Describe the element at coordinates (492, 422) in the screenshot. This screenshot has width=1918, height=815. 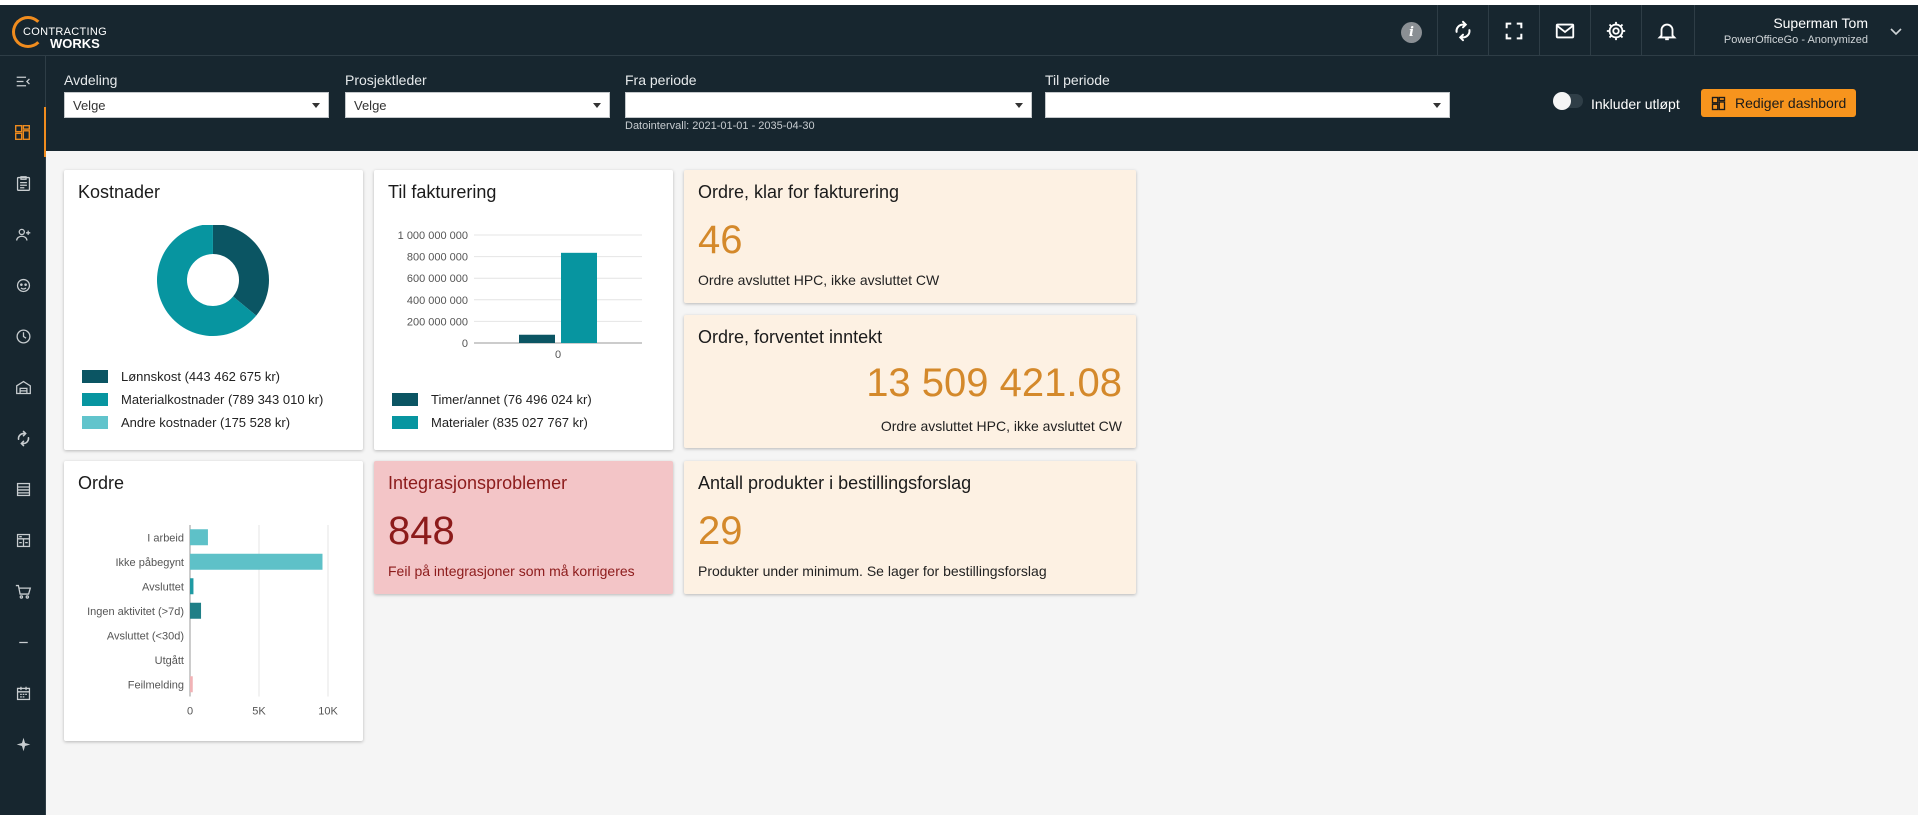
I see `legend-item: Materialer (835 027 767 kr)` at that location.